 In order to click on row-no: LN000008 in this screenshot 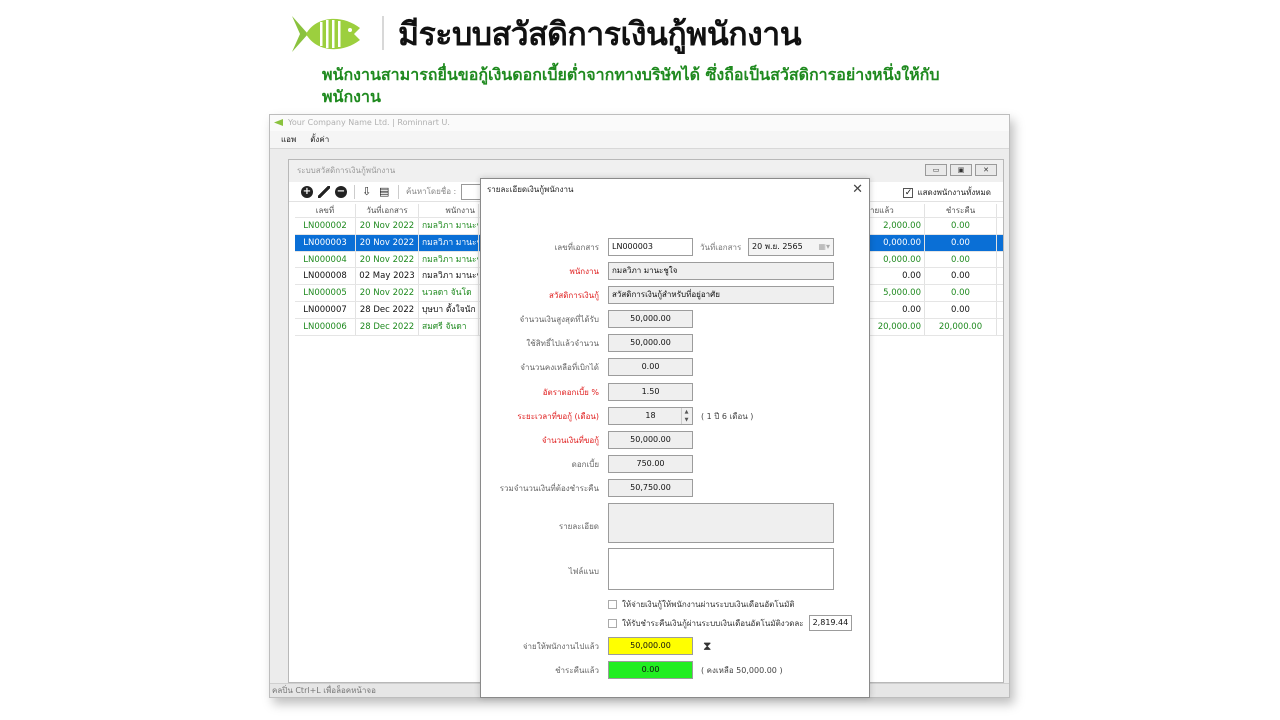, I will do `click(325, 276)`.